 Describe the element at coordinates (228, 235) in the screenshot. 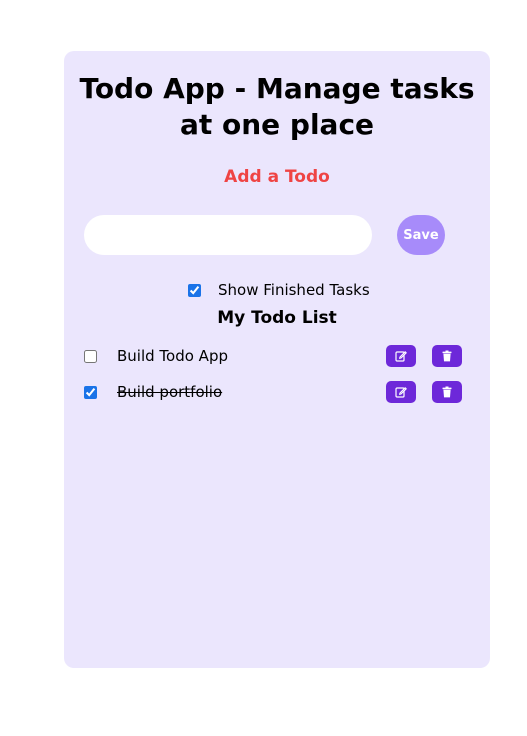

I see `todo-input` at that location.